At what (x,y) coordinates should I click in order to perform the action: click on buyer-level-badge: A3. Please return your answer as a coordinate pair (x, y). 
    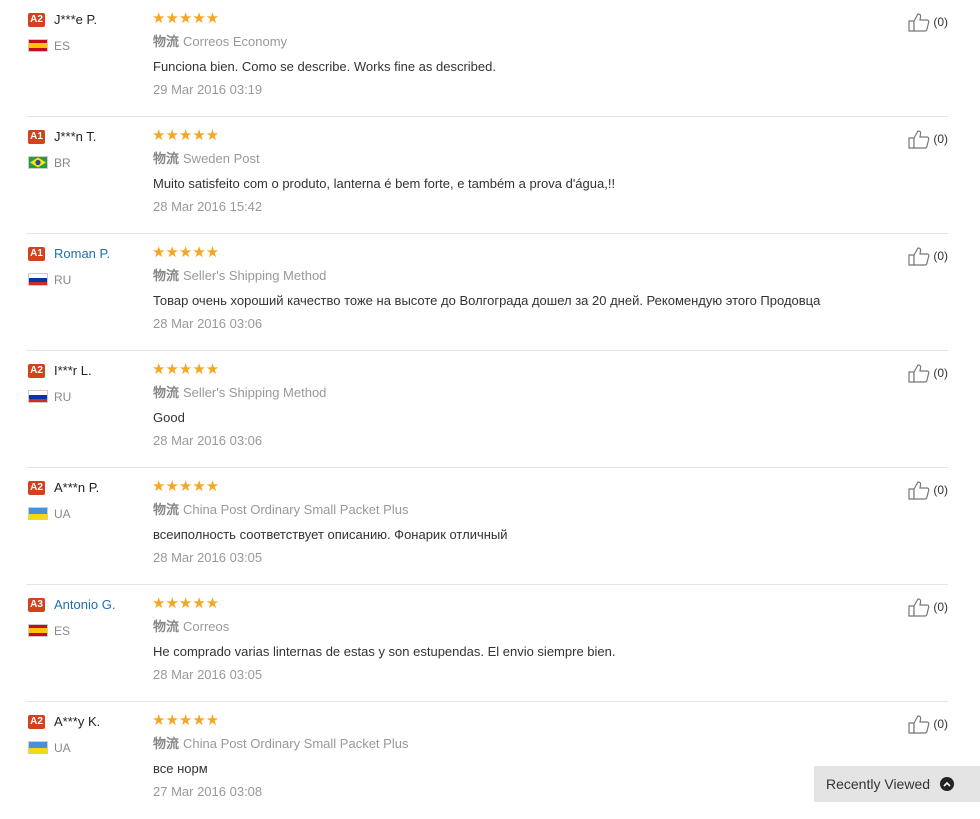
    Looking at the image, I should click on (36, 605).